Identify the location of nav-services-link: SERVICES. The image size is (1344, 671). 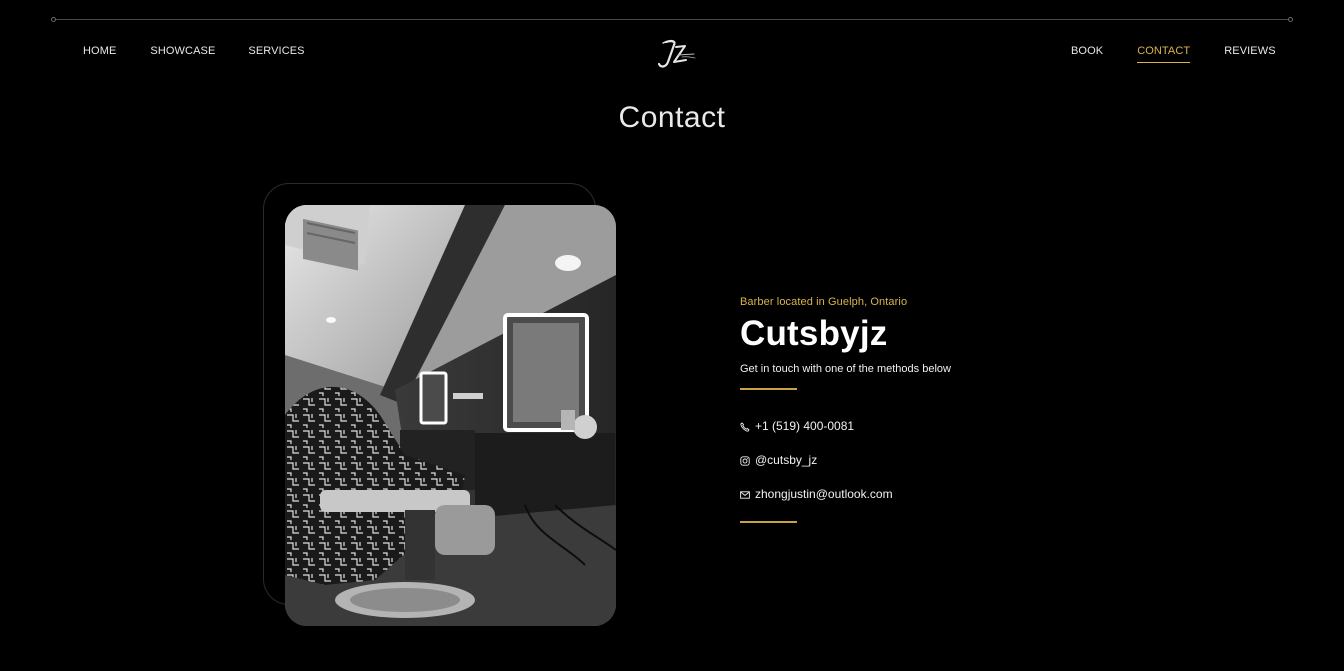
(276, 53).